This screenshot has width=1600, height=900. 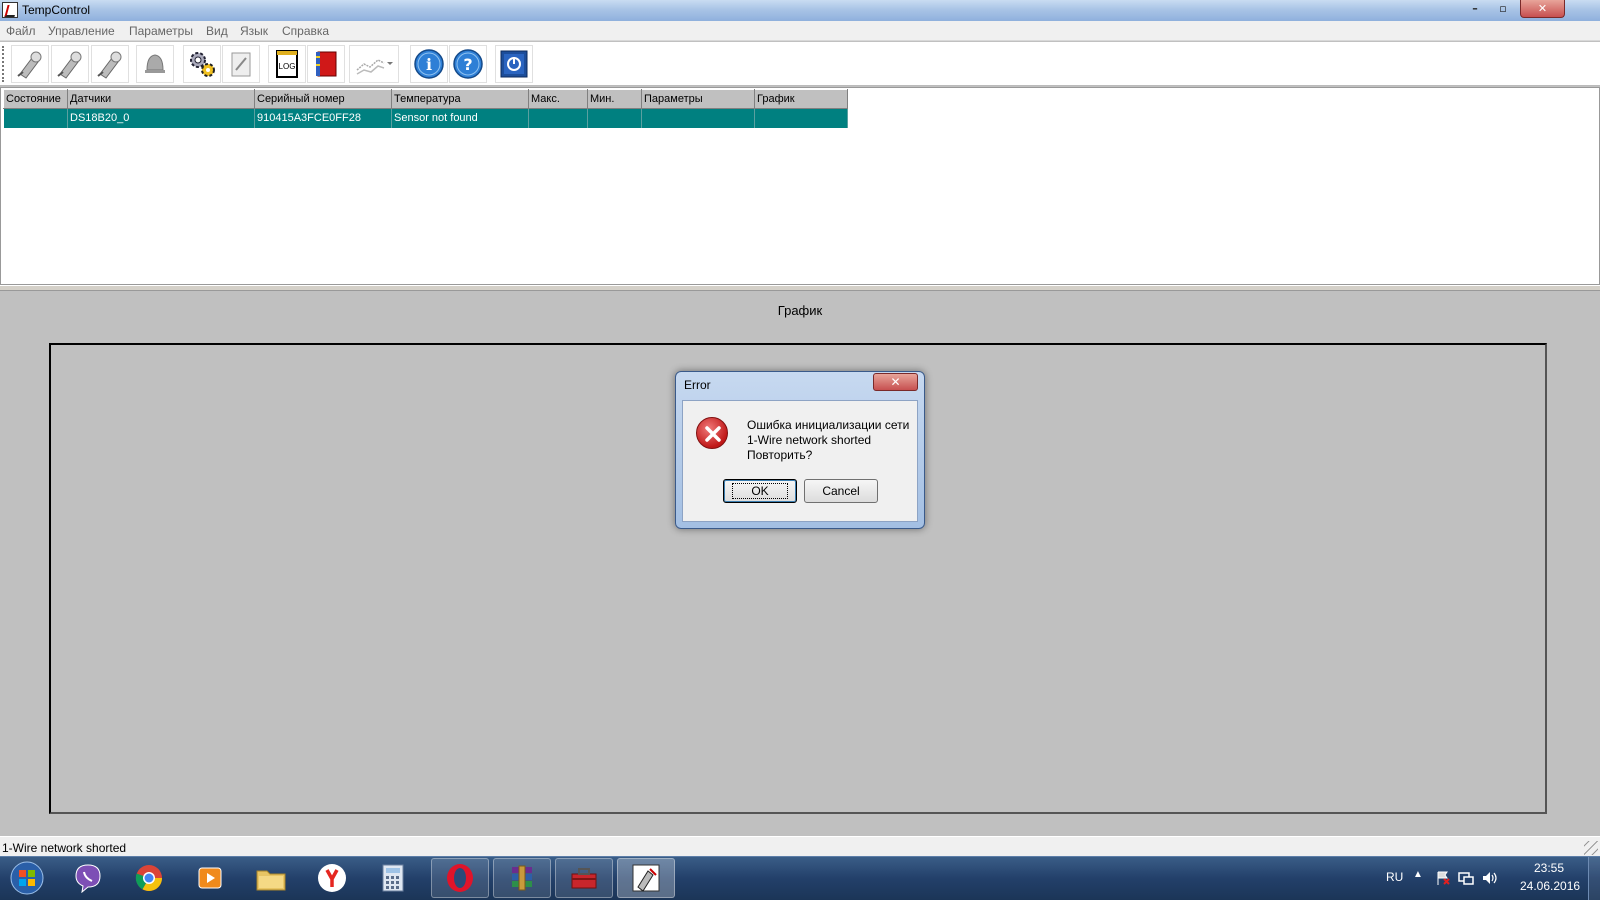 I want to click on menu-file: Файл, so click(x=21, y=31).